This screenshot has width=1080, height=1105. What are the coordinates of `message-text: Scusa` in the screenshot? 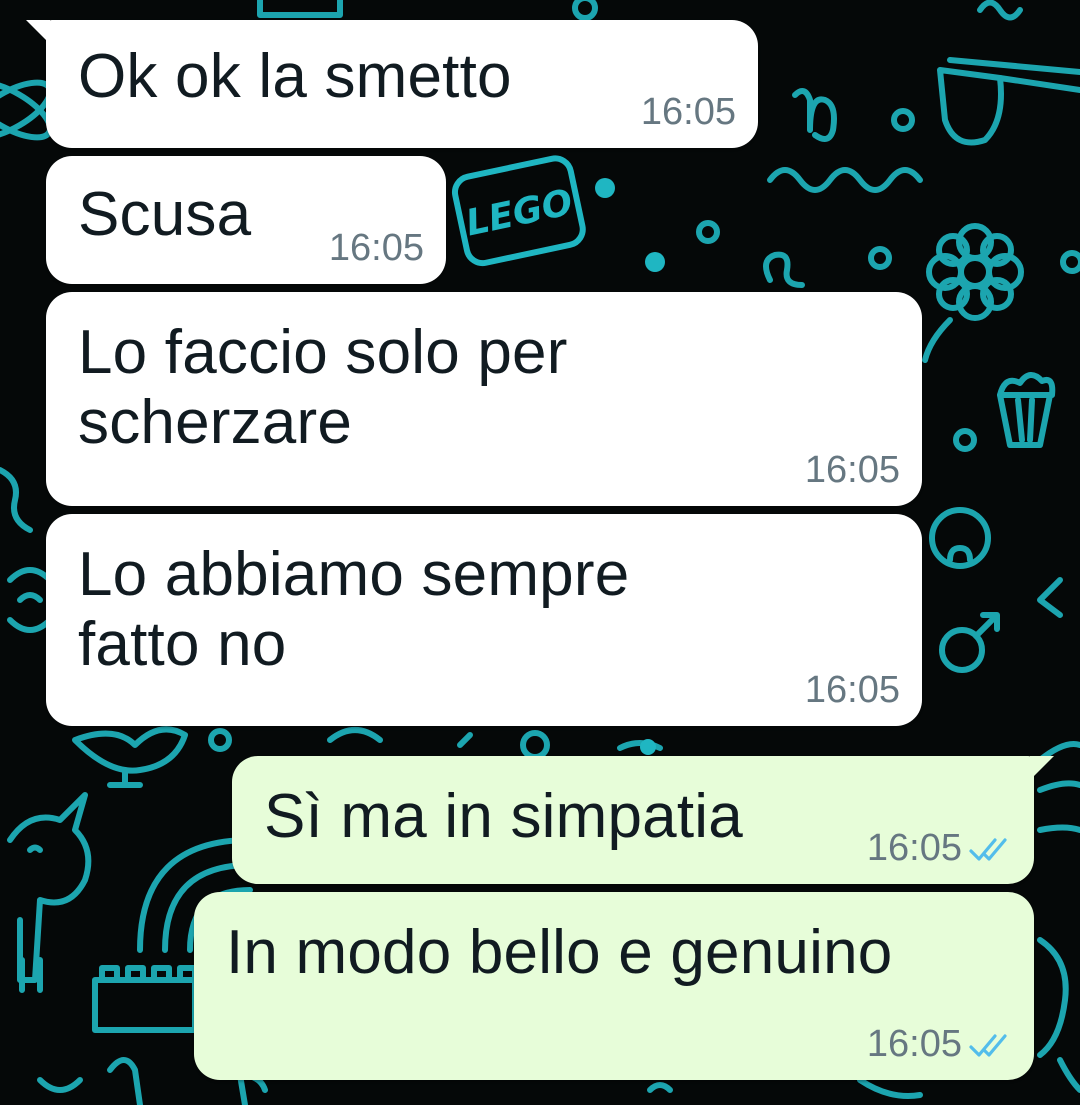 It's located at (165, 214).